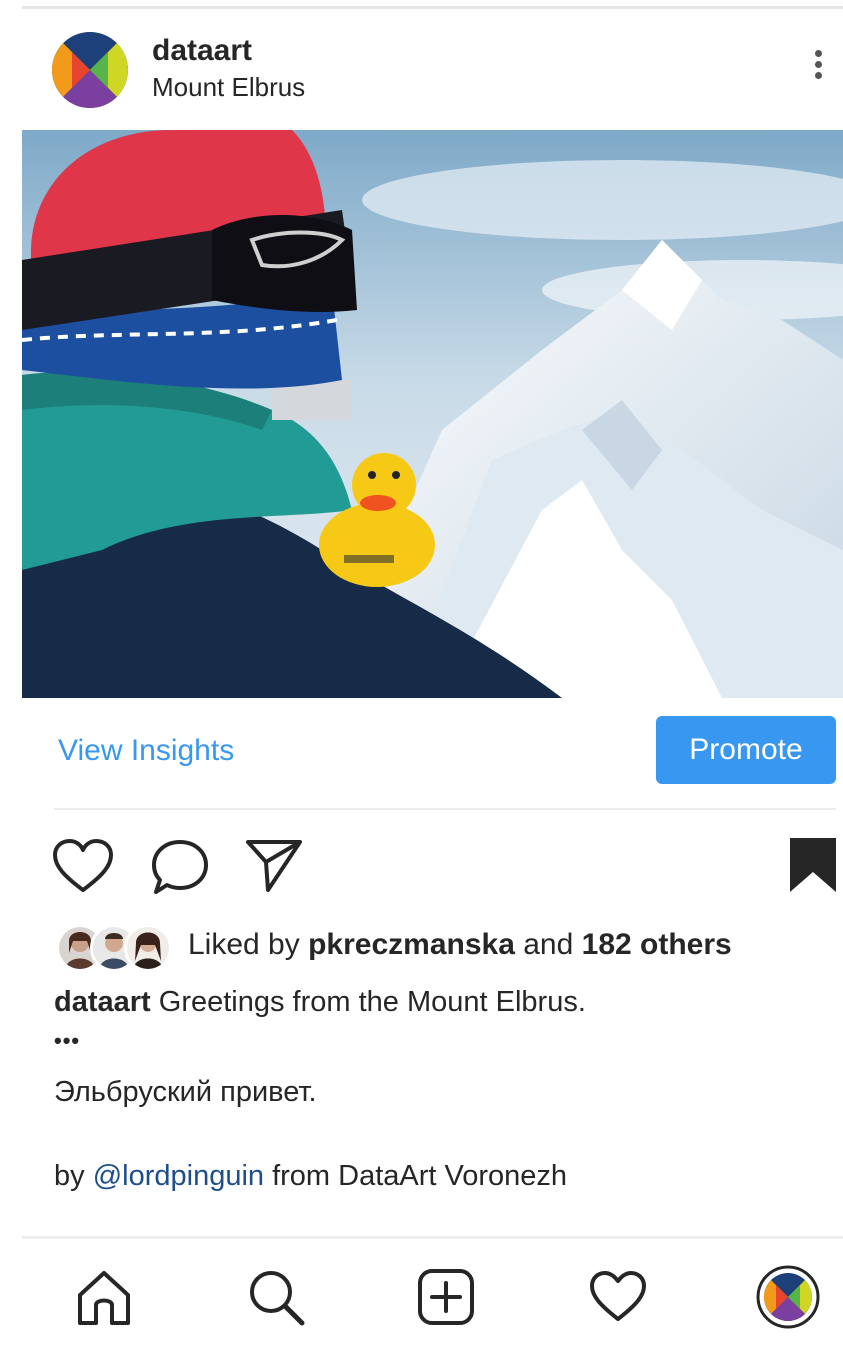  Describe the element at coordinates (185, 1092) in the screenshot. I see `caption-line-2: Эльбруский привет.` at that location.